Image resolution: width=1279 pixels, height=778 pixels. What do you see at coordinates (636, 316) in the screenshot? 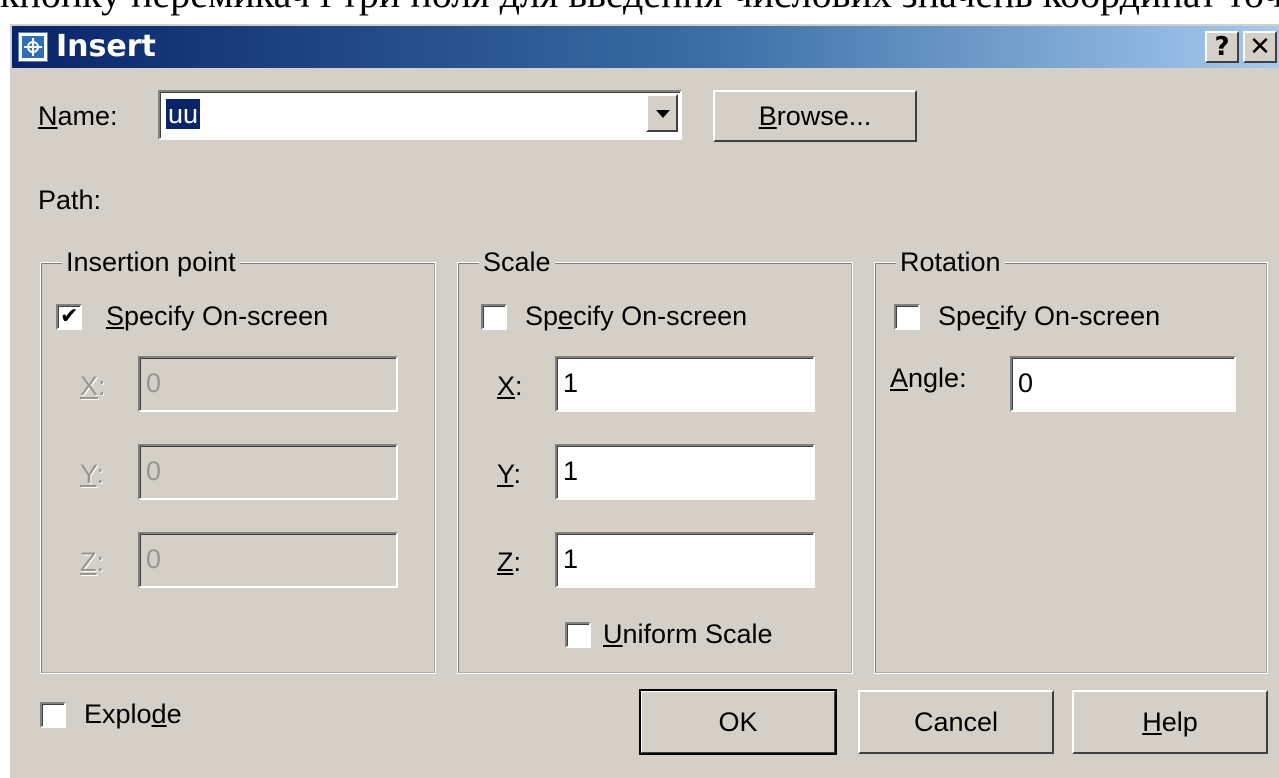
I see `scale-specify-label: Specify On-screen` at bounding box center [636, 316].